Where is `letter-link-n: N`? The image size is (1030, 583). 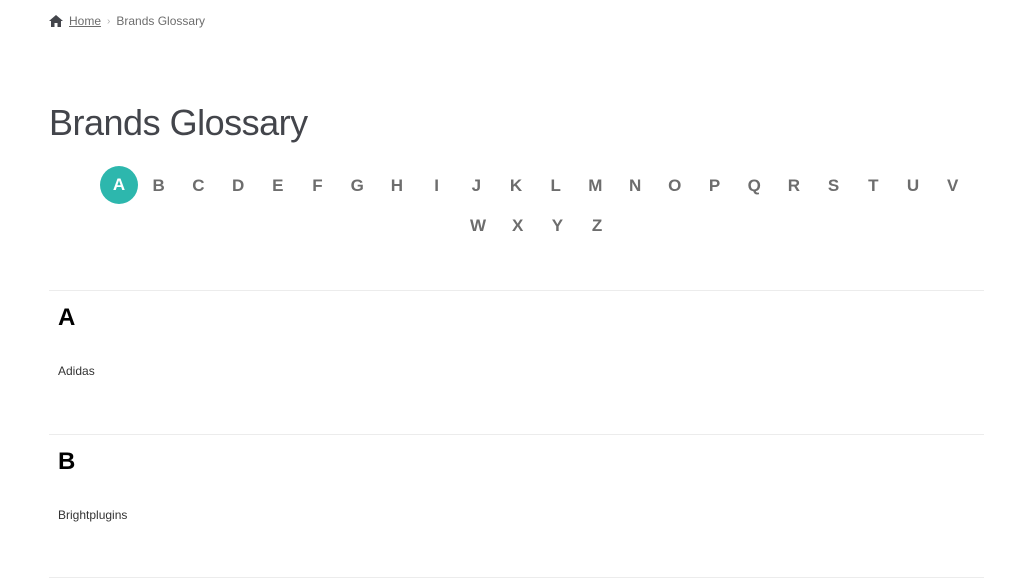
letter-link-n: N is located at coordinates (635, 186).